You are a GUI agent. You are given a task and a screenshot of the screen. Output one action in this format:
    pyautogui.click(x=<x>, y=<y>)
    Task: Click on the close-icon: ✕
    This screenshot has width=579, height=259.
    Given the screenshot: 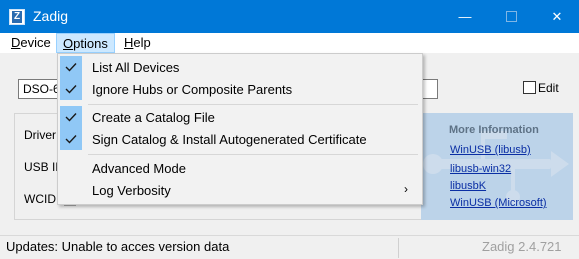 What is the action you would take?
    pyautogui.click(x=557, y=16)
    